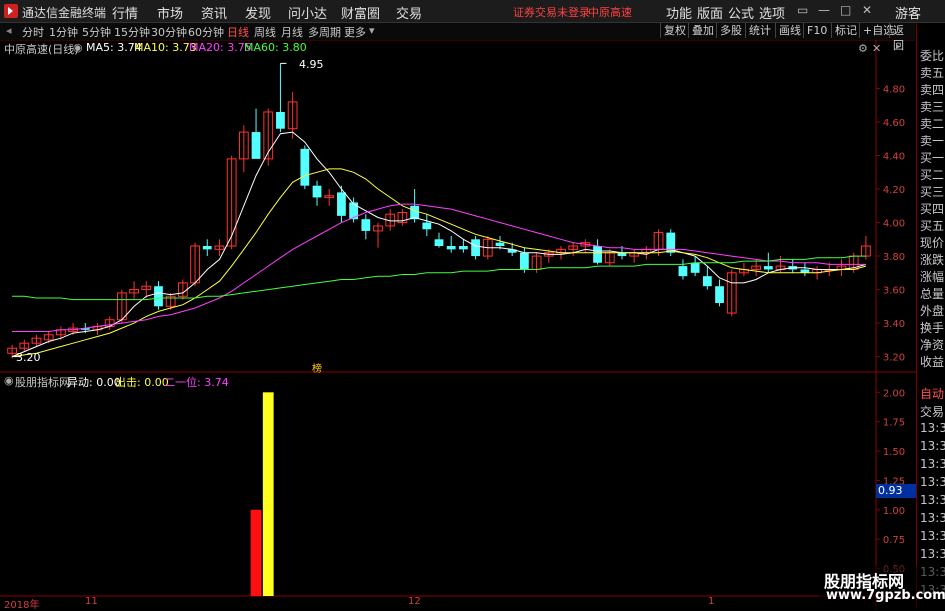 The height and width of the screenshot is (611, 945). What do you see at coordinates (902, 37) in the screenshot?
I see `tool-back-button: 返回` at bounding box center [902, 37].